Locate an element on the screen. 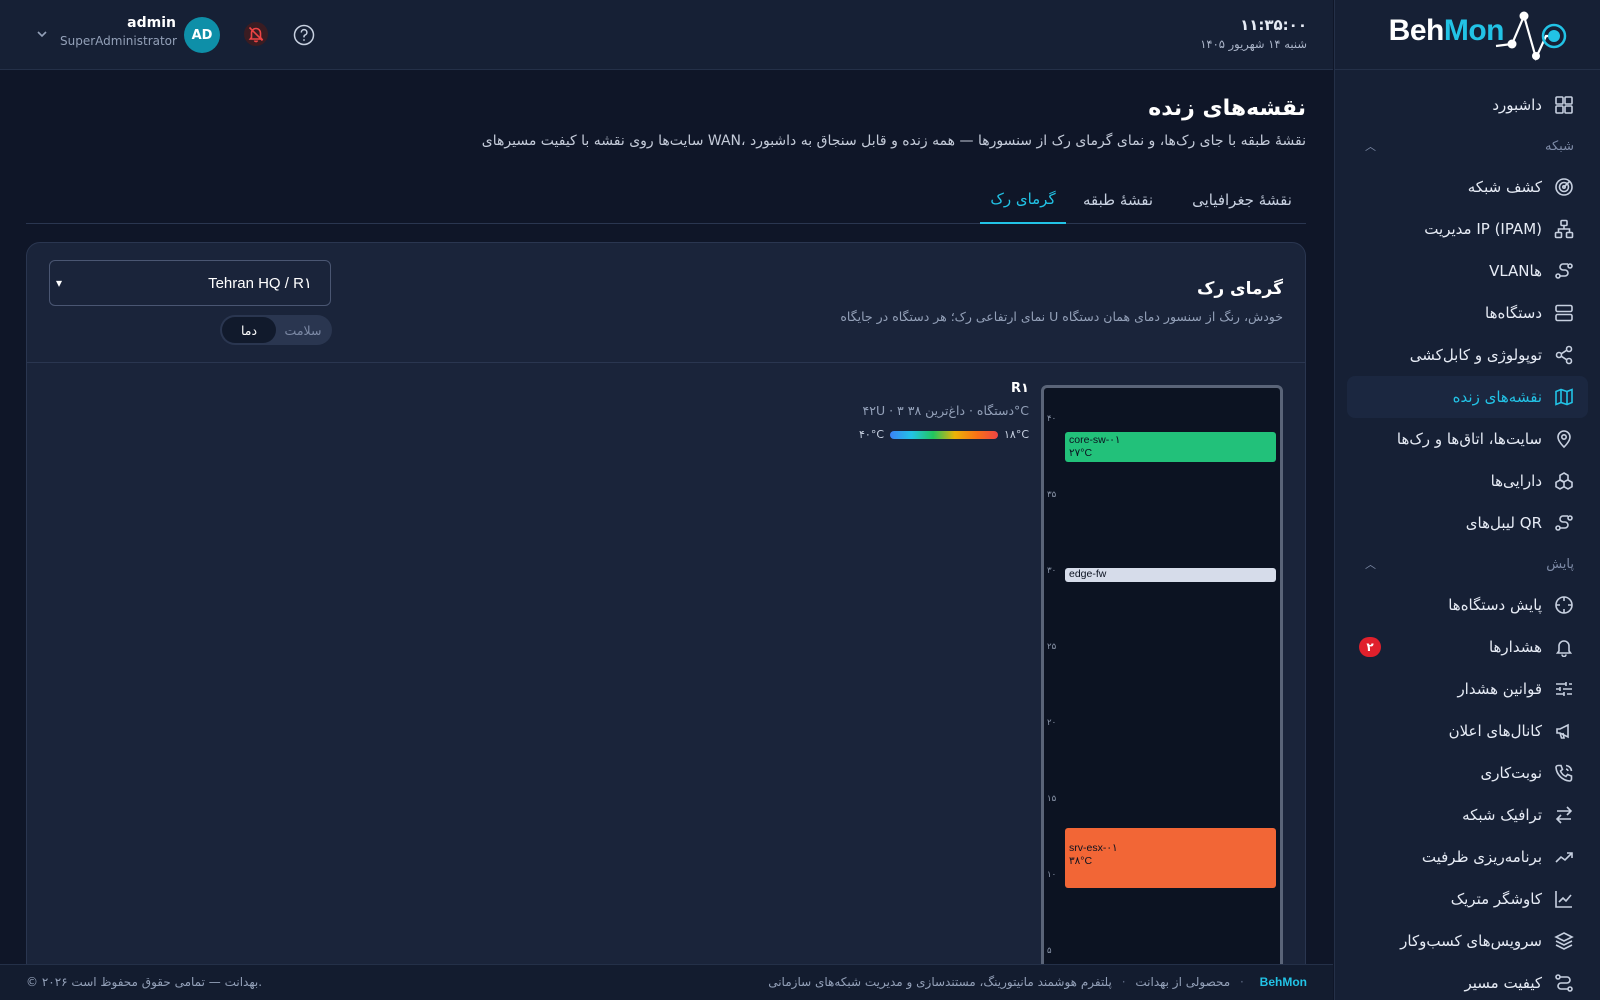  u-label: ۱۰ is located at coordinates (1052, 875).